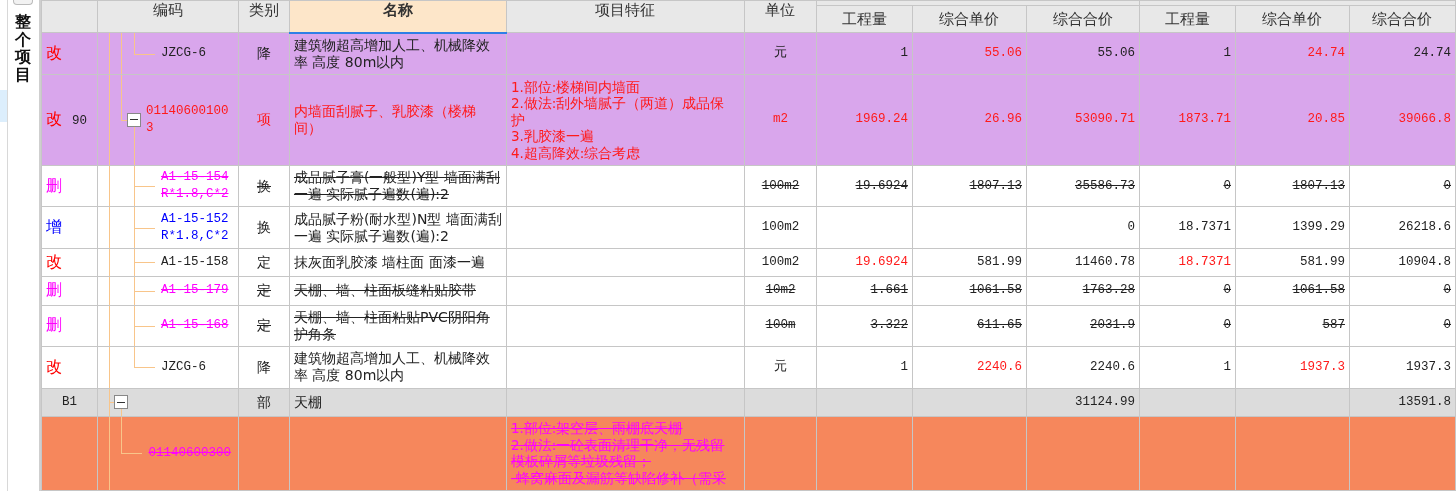  What do you see at coordinates (576, 153) in the screenshot?
I see `feature-line: 4.超高降效:综合考虑` at bounding box center [576, 153].